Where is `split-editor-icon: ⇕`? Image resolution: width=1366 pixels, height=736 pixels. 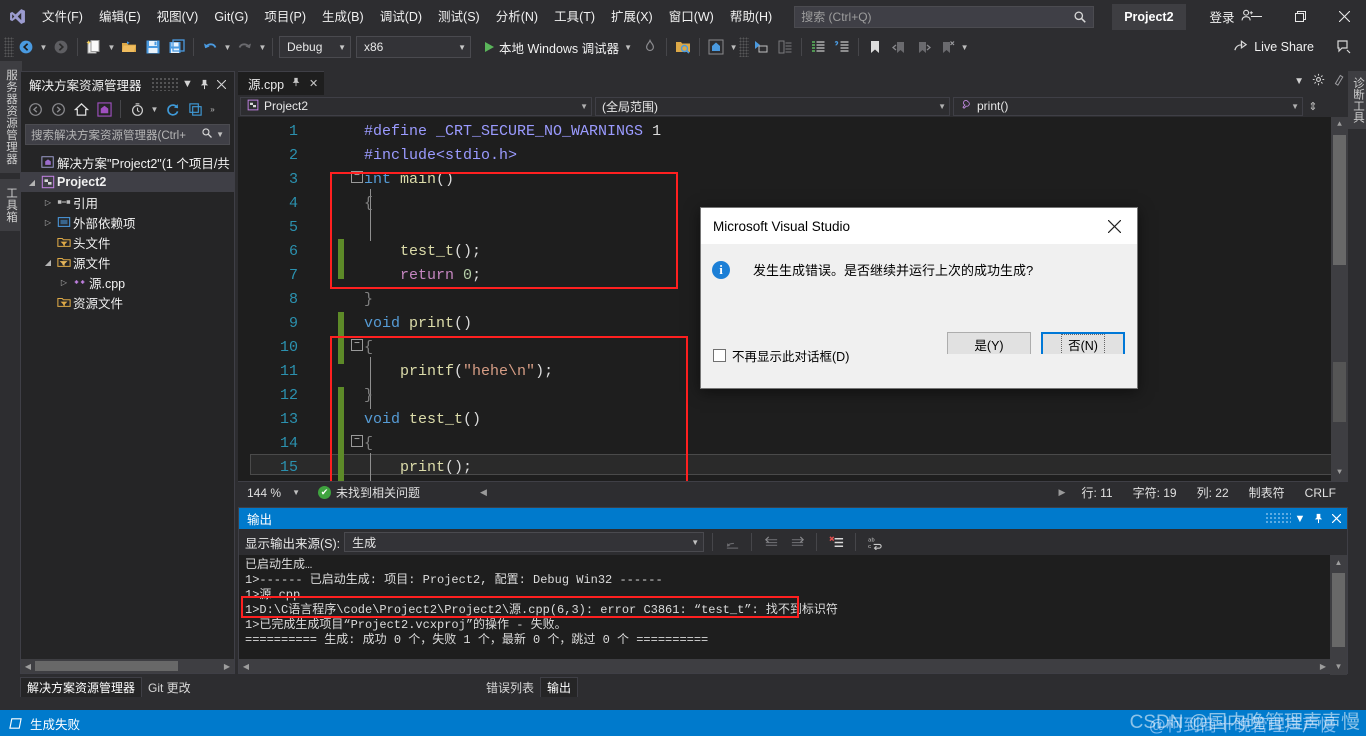 split-editor-icon: ⇕ is located at coordinates (1313, 106).